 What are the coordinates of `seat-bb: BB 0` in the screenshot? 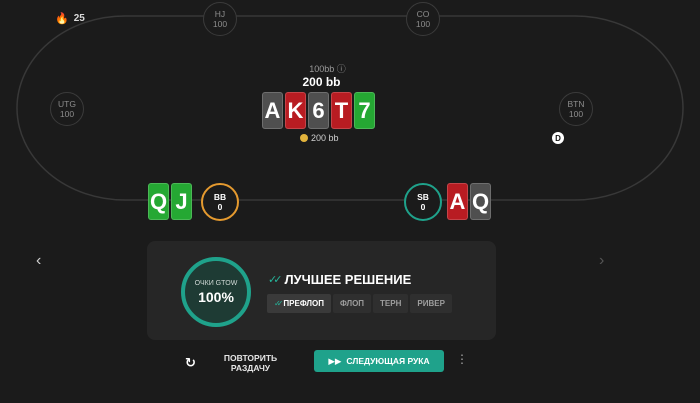 It's located at (220, 202).